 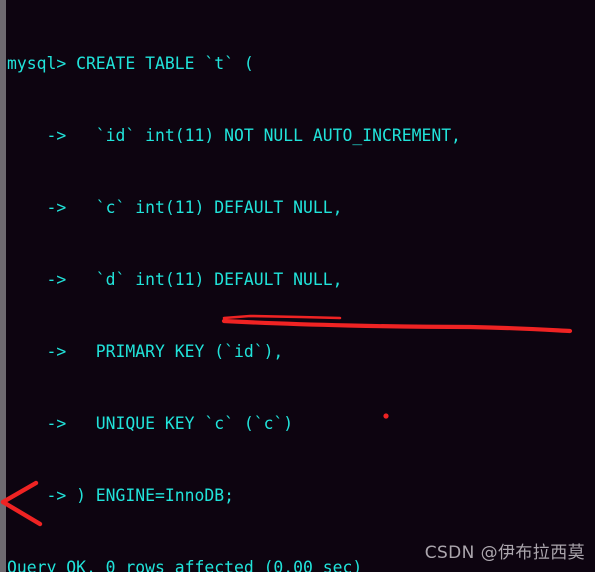 I want to click on terminal-line: -> ) ENGINE=InnoDB;, so click(x=120, y=495).